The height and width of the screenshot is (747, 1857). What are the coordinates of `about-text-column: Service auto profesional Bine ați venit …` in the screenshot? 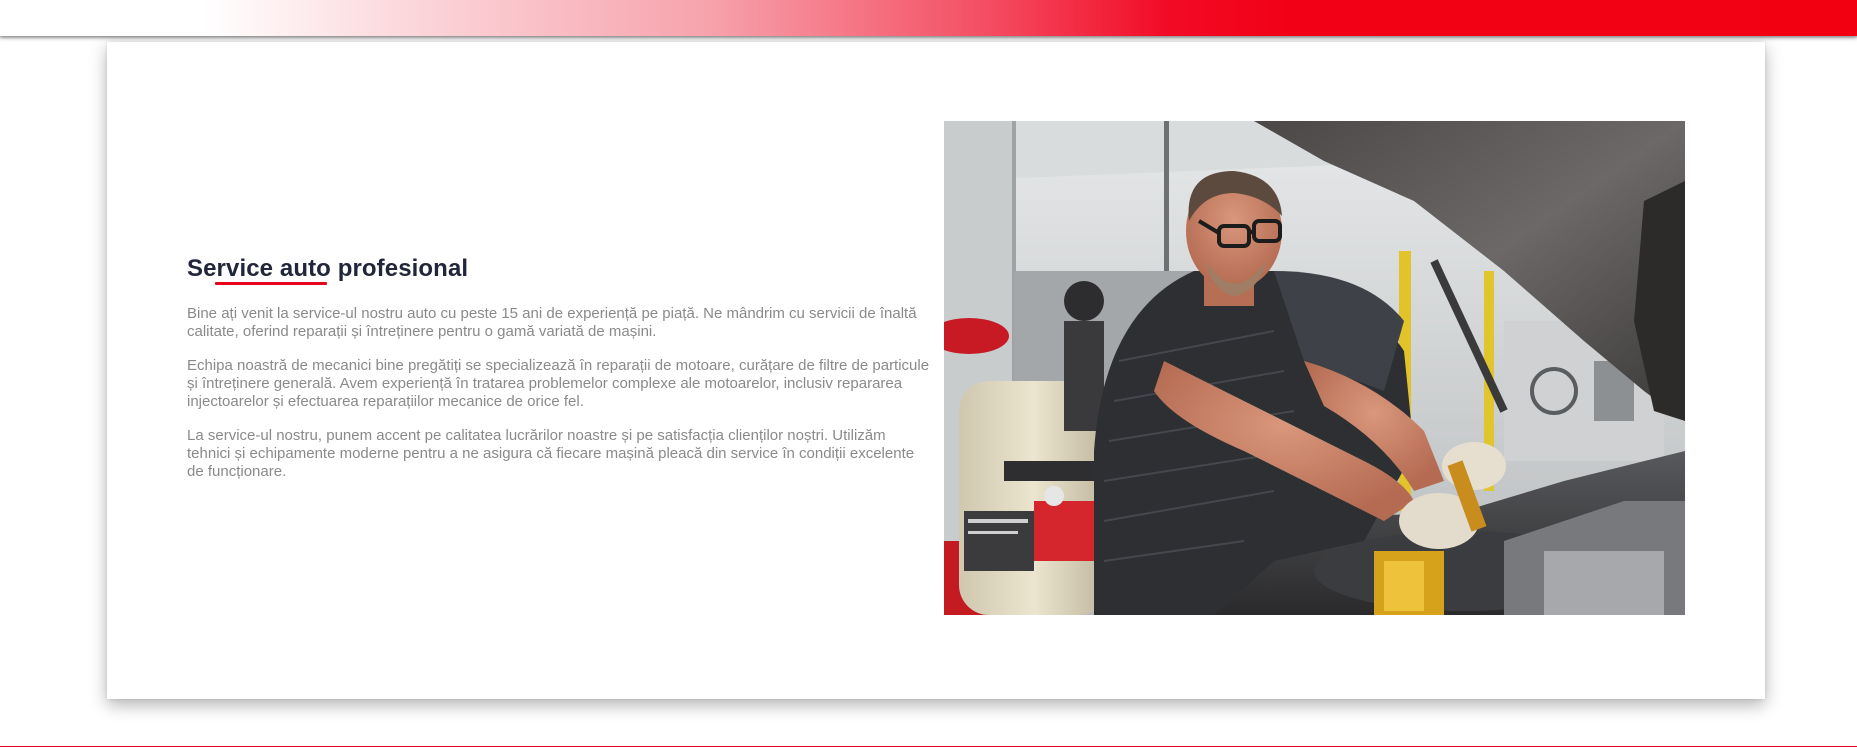 It's located at (559, 367).